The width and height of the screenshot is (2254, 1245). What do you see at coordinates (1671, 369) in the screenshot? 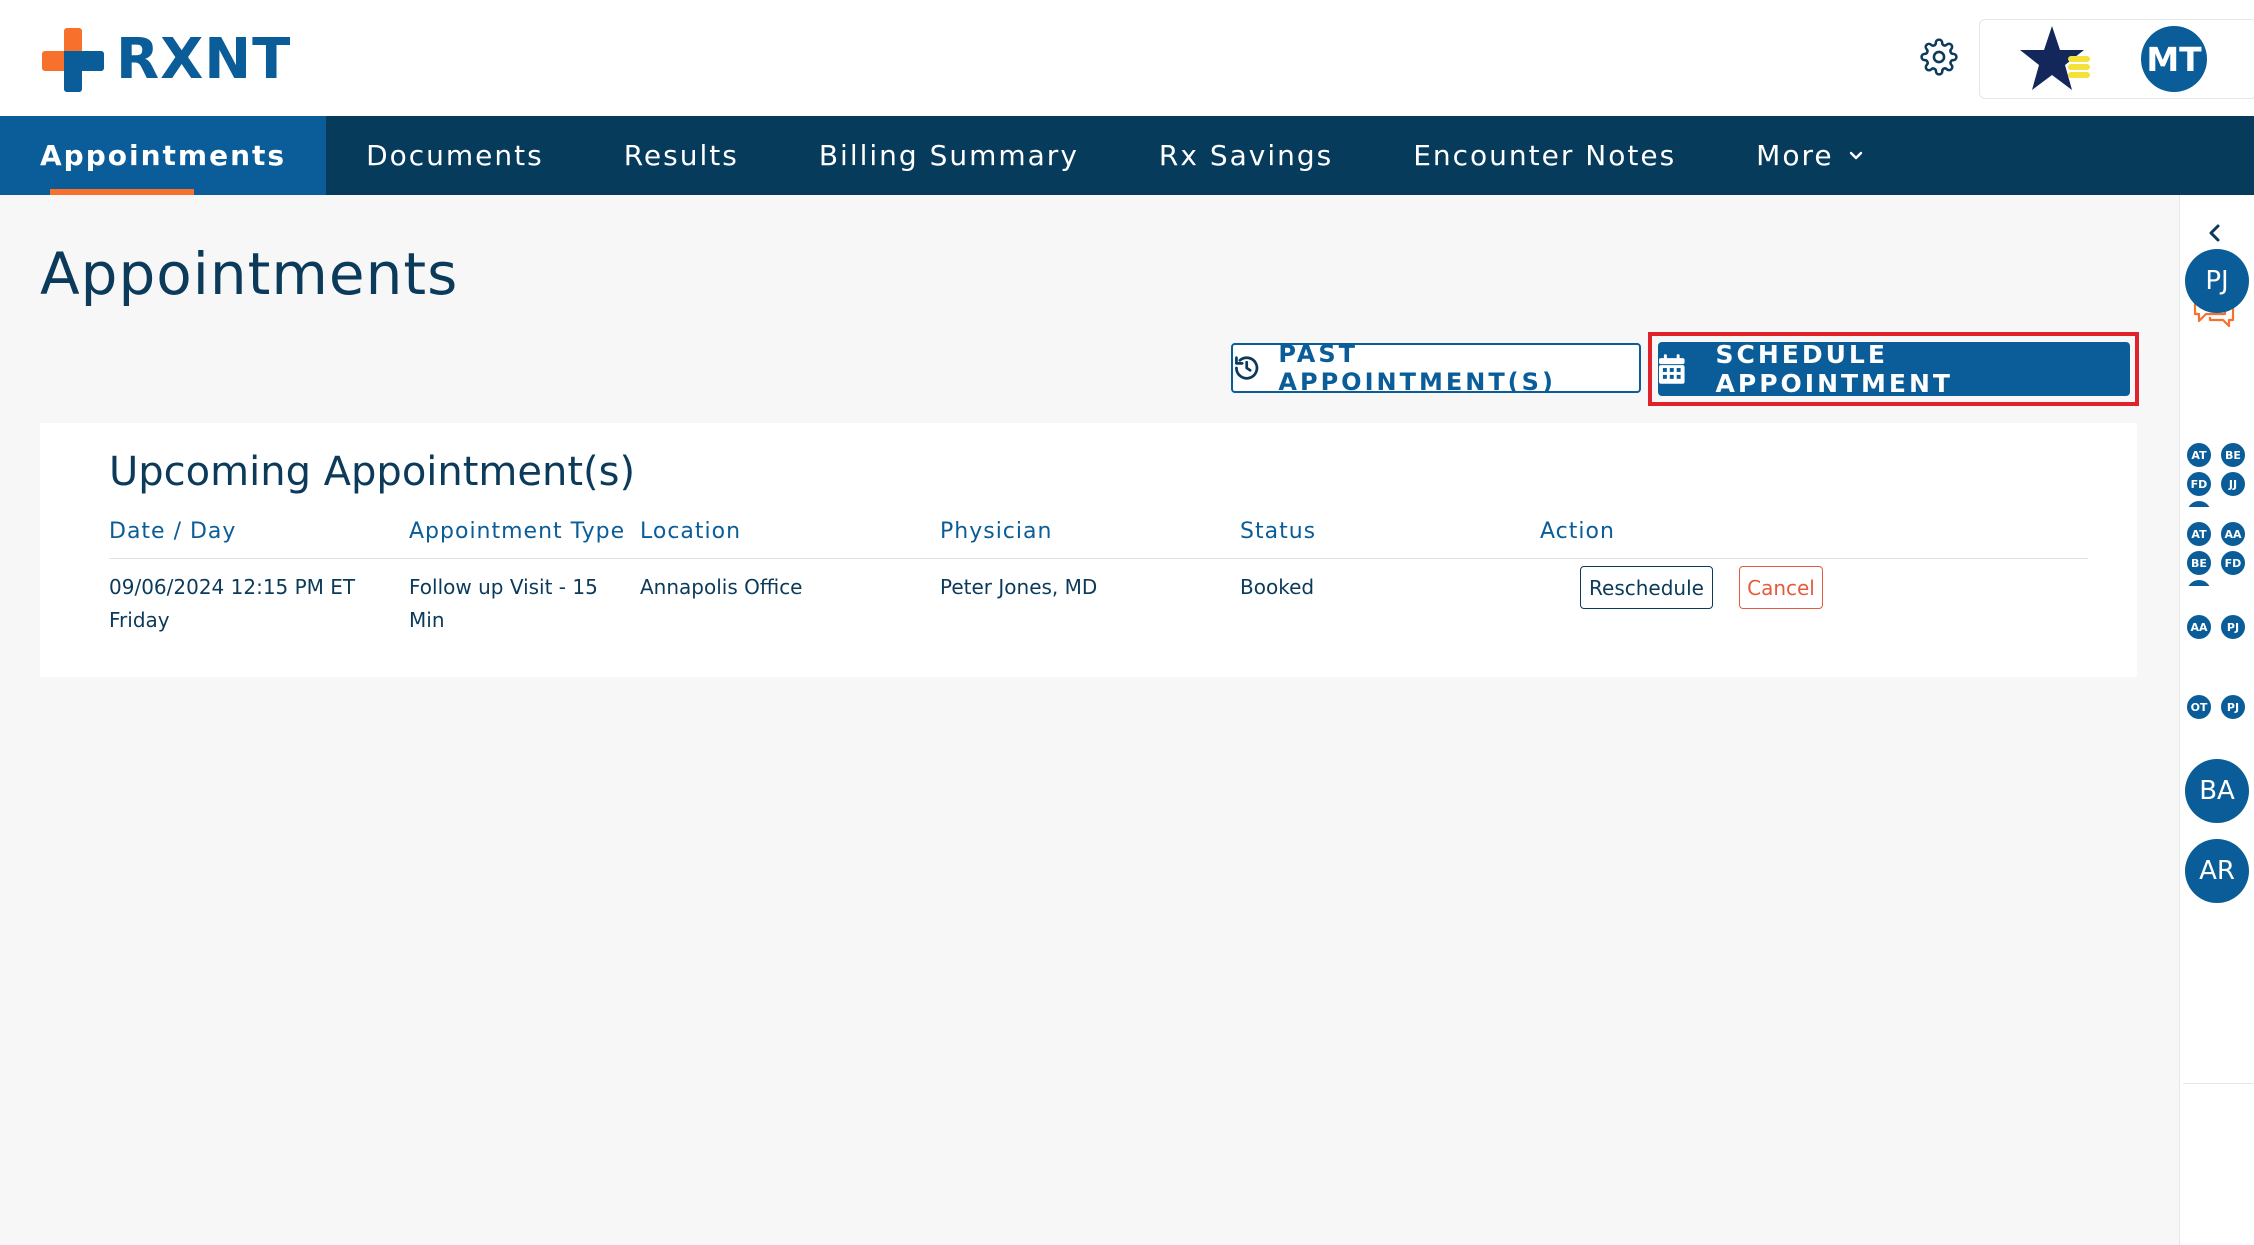
I see `calendar-icon` at bounding box center [1671, 369].